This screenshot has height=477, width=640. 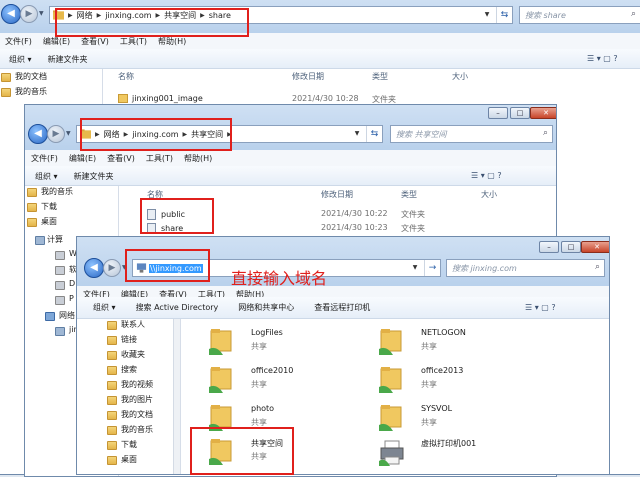 I want to click on nav-item-drive: 软, so click(x=51, y=271).